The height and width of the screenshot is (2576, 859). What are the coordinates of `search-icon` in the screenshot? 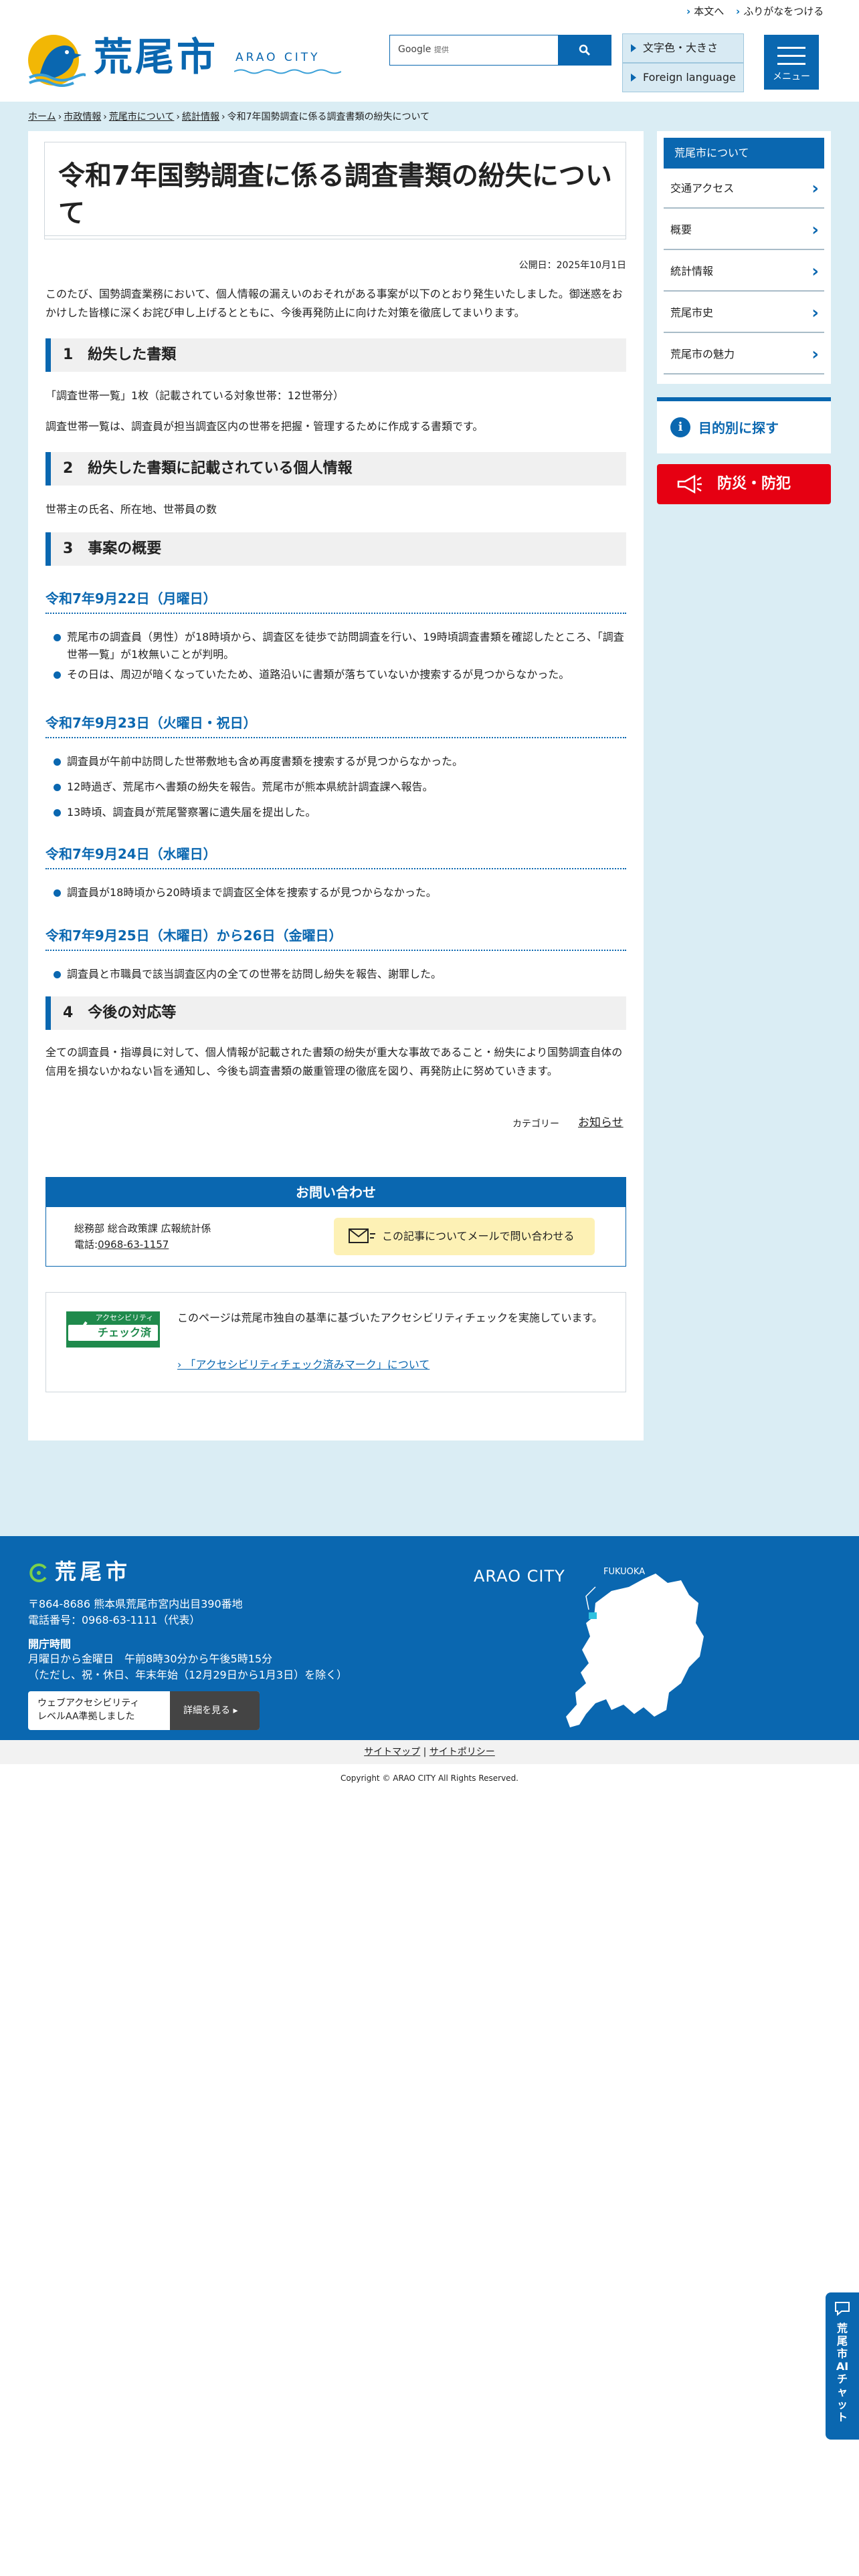 It's located at (585, 50).